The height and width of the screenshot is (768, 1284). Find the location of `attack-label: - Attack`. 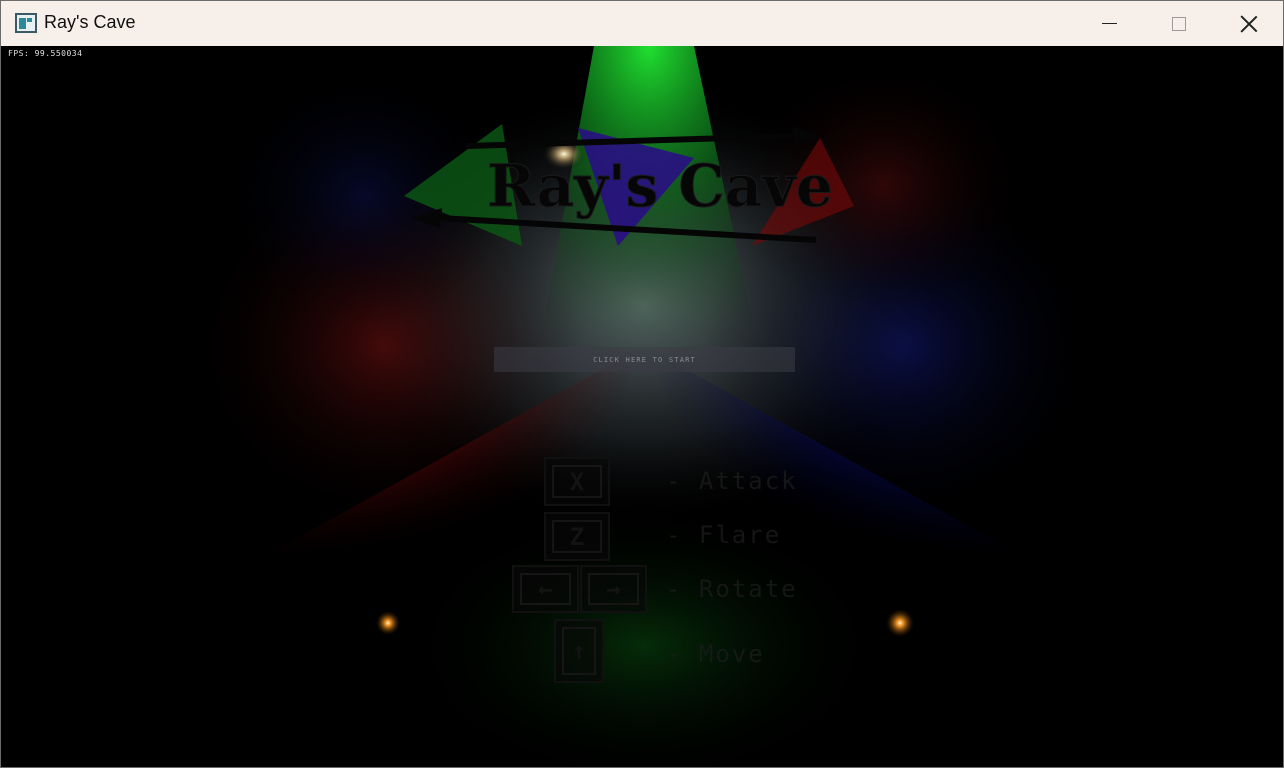

attack-label: - Attack is located at coordinates (732, 481).